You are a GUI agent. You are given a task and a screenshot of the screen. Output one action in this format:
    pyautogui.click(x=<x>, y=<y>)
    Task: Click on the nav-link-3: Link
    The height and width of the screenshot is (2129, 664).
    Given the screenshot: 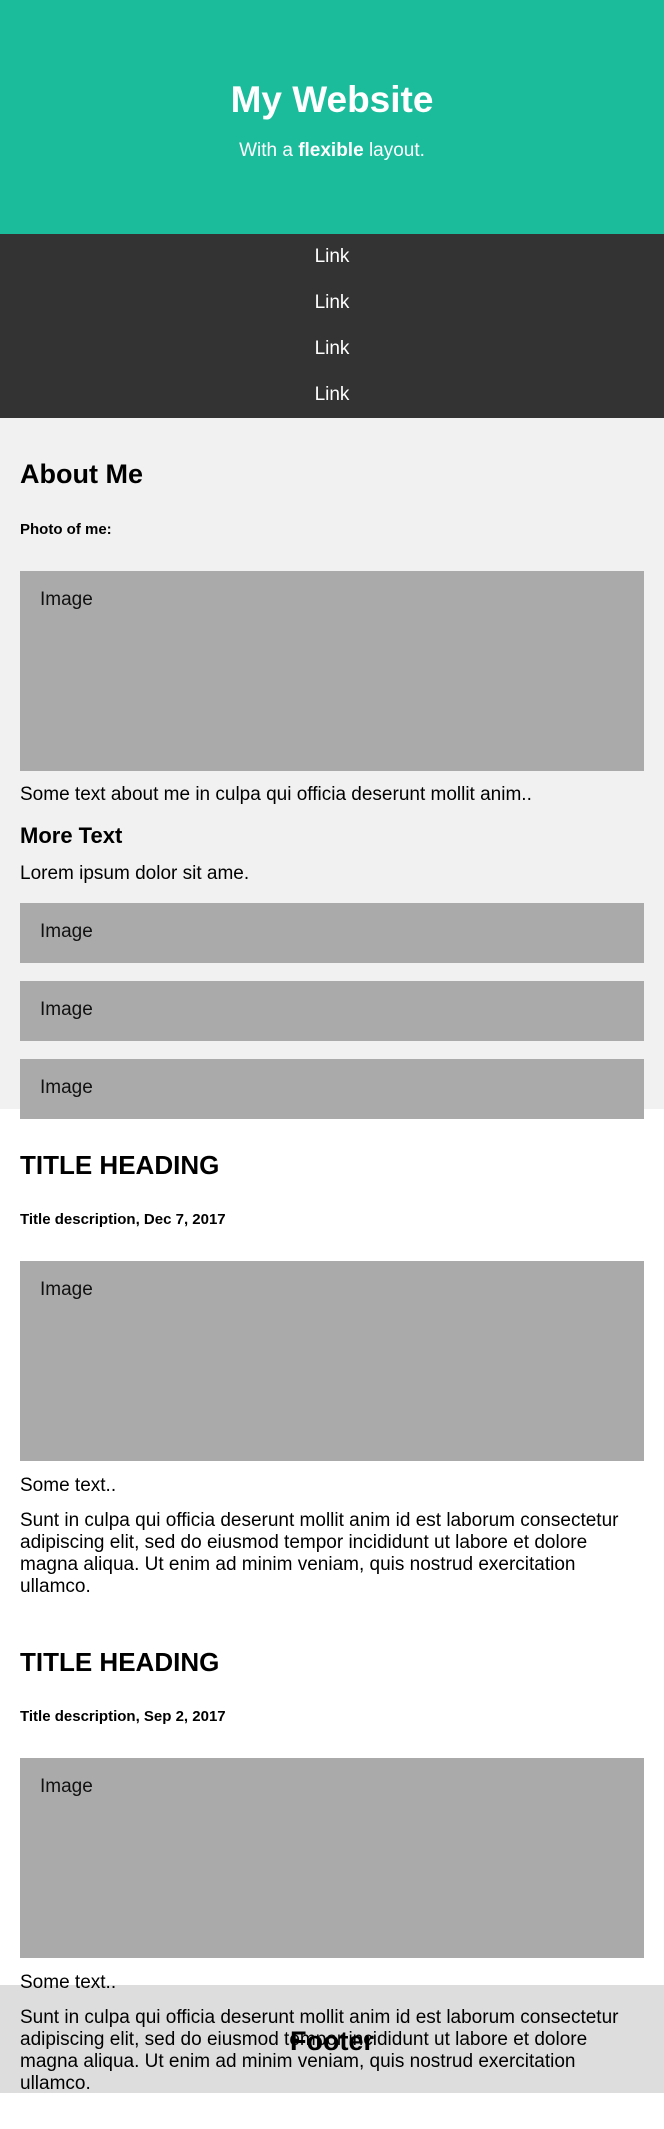 What is the action you would take?
    pyautogui.click(x=332, y=349)
    